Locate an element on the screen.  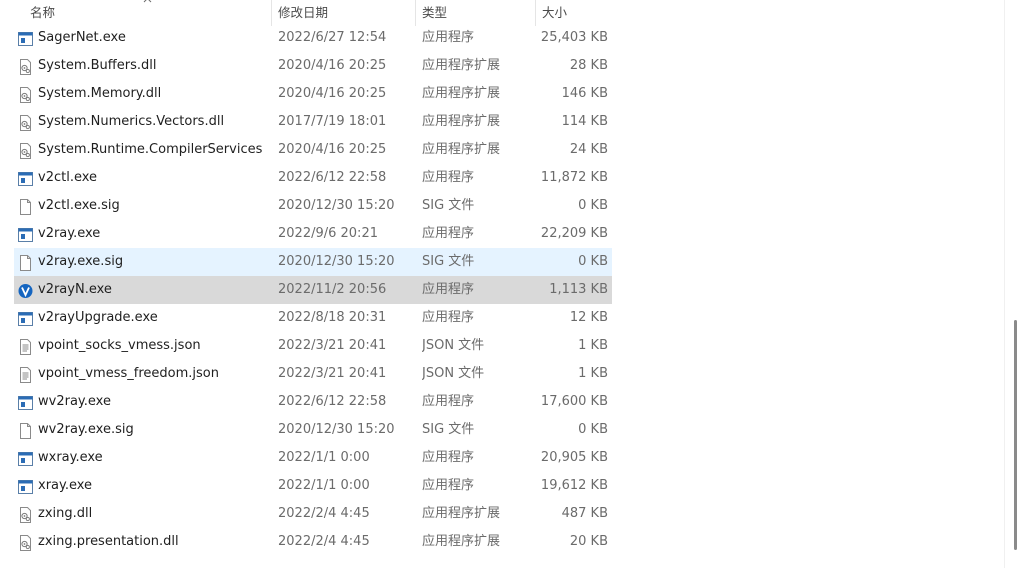
column-header-type-label: 类型 is located at coordinates (435, 12).